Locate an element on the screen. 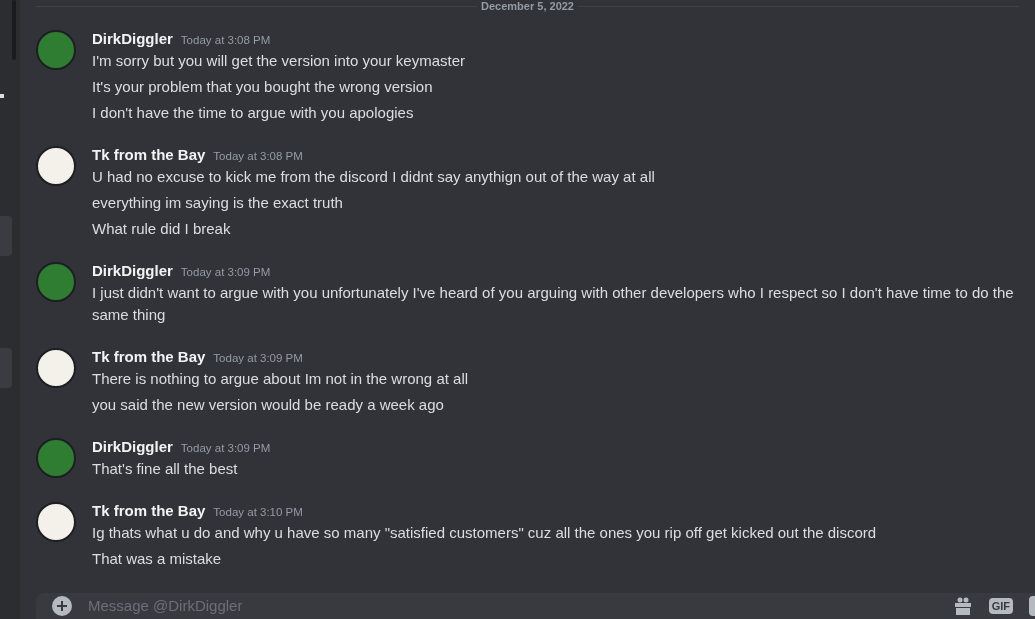  gif-button: GIF is located at coordinates (1000, 606).